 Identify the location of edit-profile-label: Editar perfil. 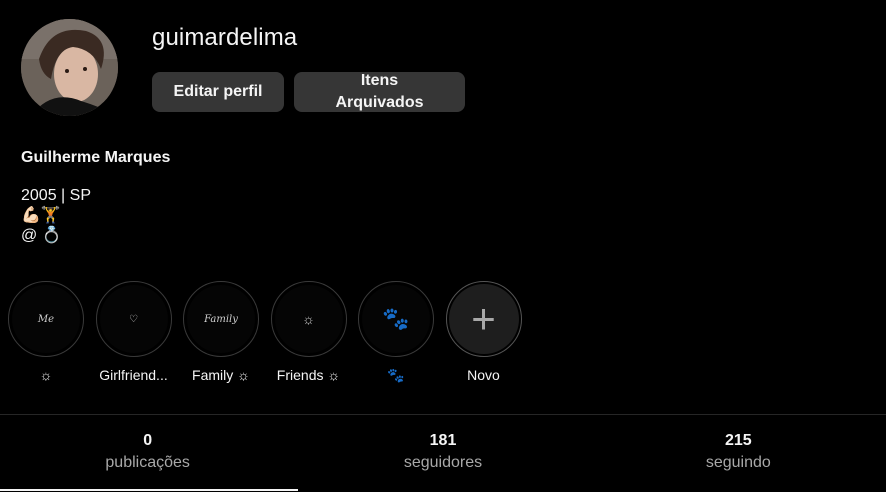
(218, 91).